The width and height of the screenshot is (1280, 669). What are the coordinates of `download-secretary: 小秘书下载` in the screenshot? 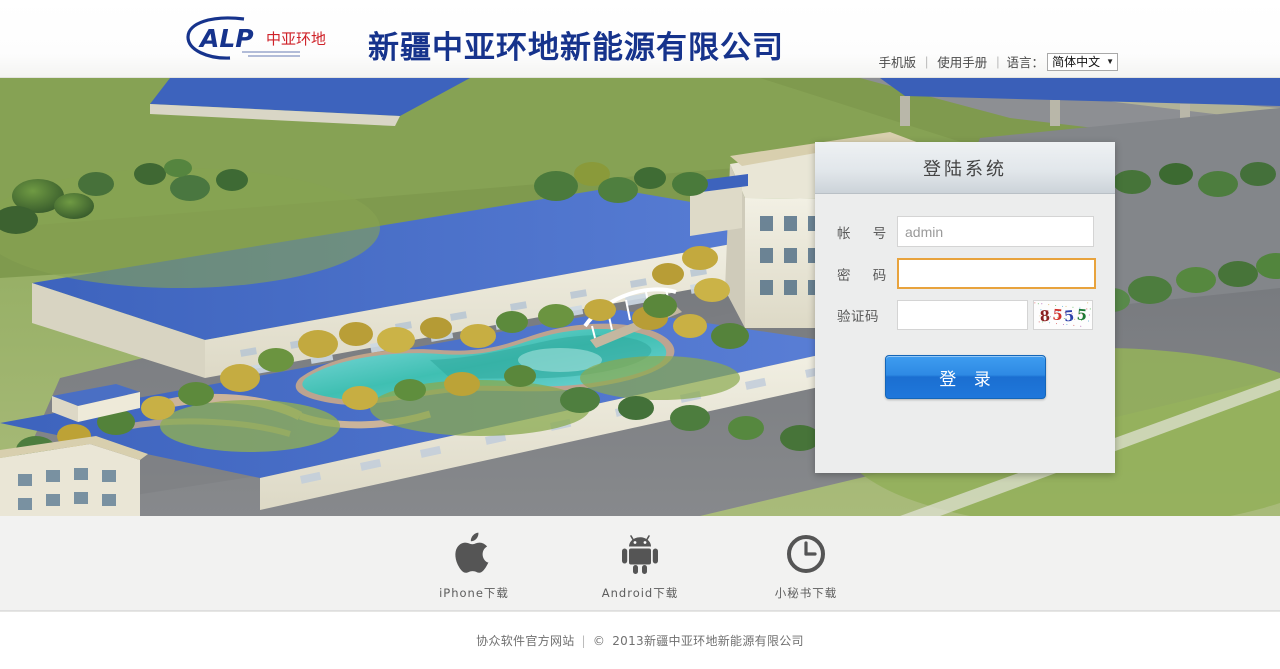 It's located at (806, 566).